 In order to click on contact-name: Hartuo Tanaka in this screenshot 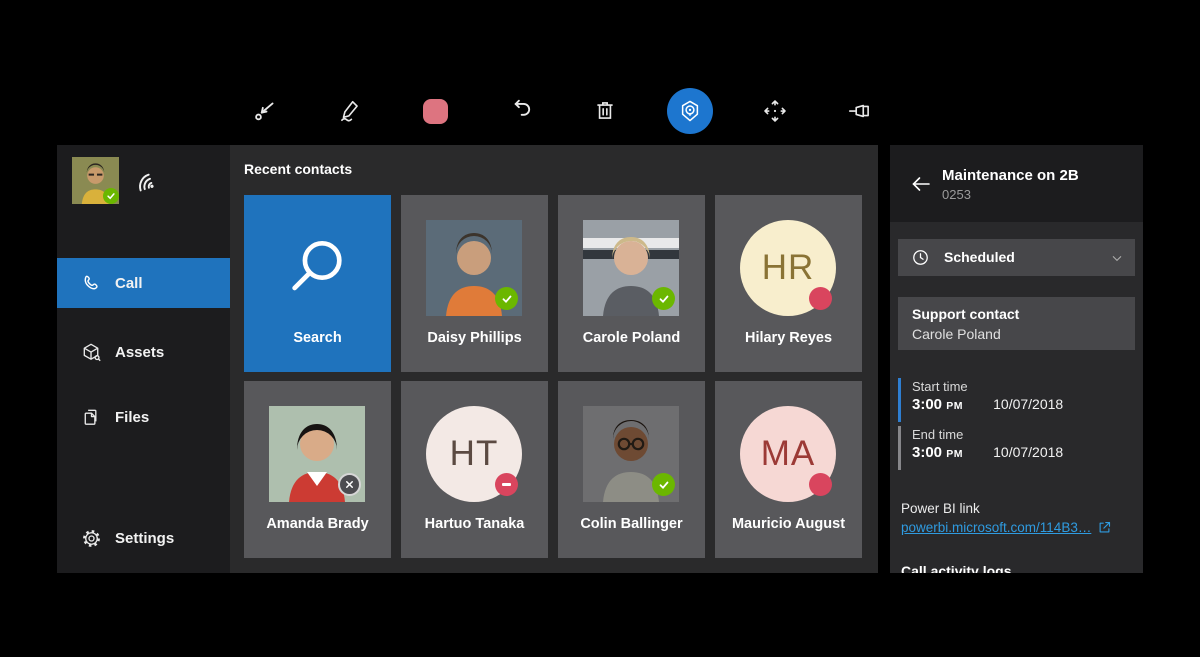, I will do `click(474, 524)`.